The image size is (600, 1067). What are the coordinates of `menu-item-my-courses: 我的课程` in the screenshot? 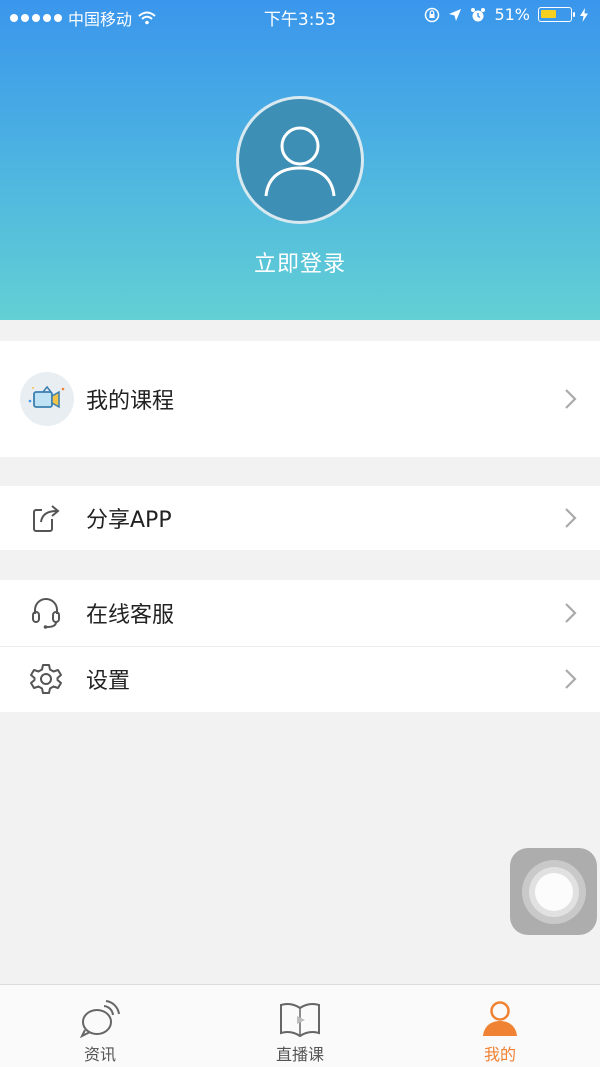 It's located at (300, 399).